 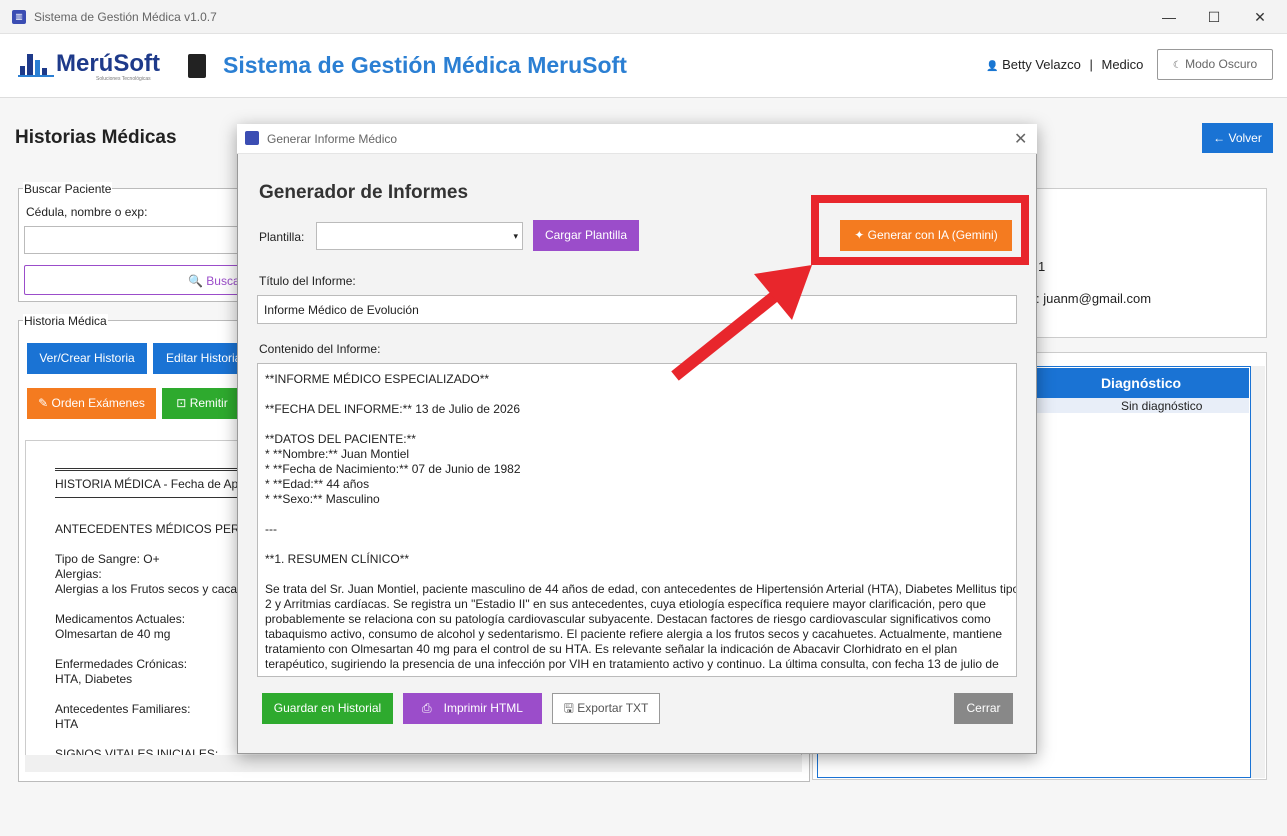 What do you see at coordinates (19, 17) in the screenshot?
I see `app-icon: ▥` at bounding box center [19, 17].